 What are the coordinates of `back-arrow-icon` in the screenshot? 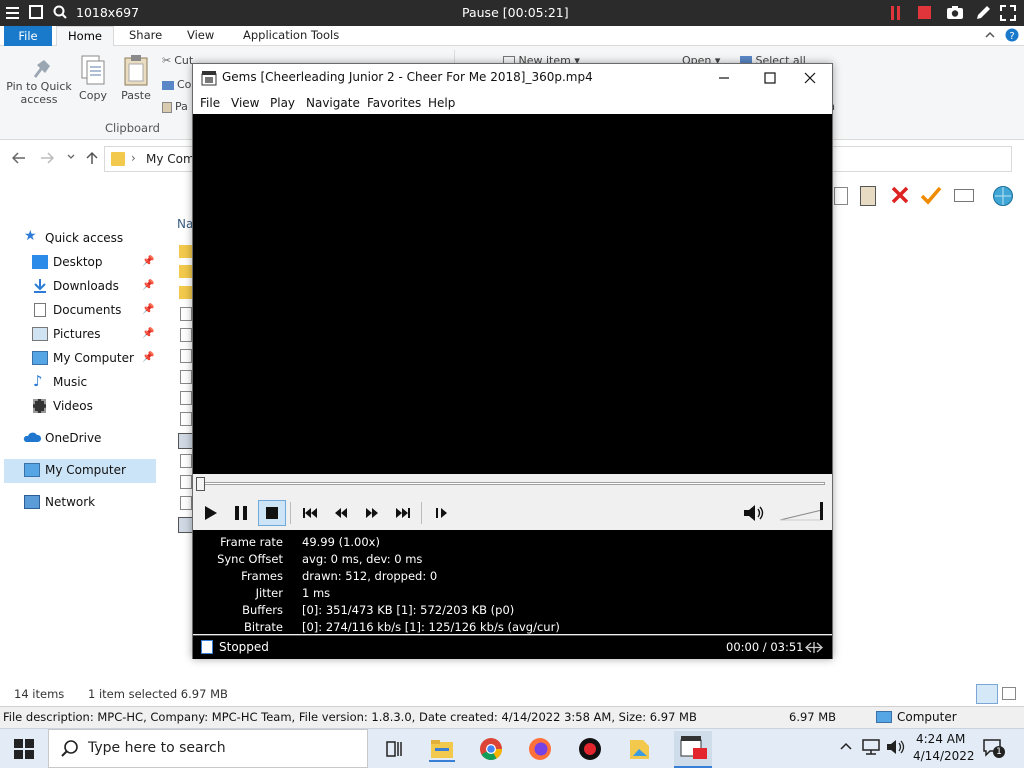 It's located at (19, 158).